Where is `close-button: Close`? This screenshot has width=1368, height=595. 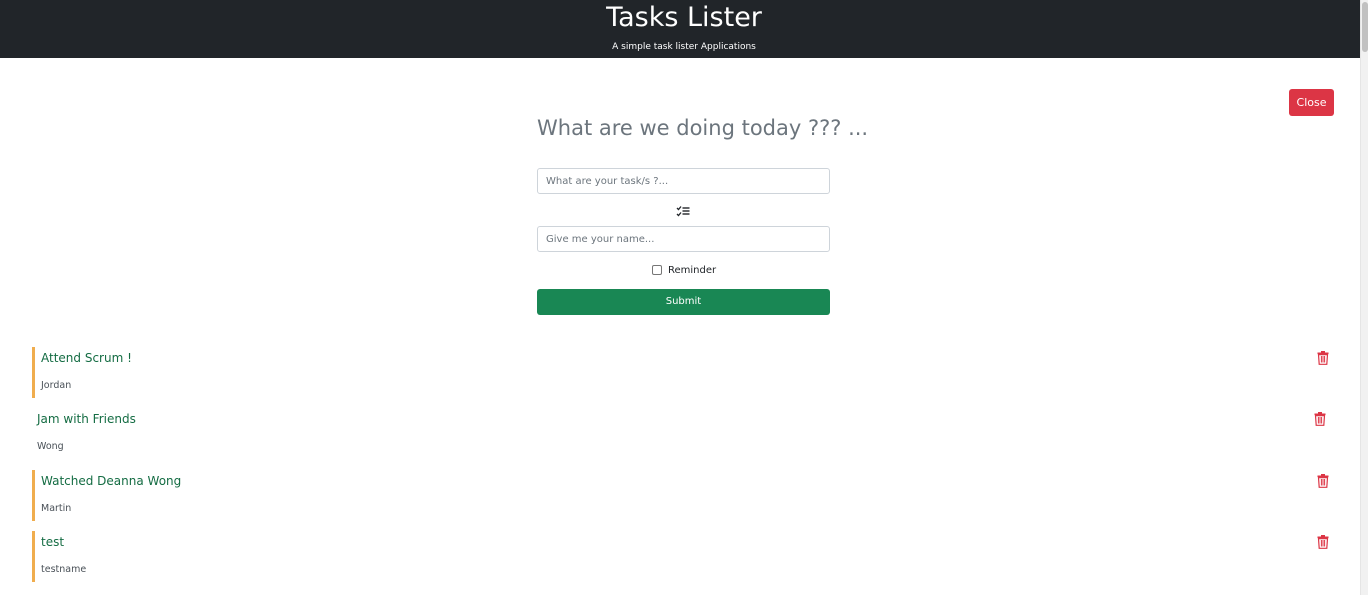
close-button: Close is located at coordinates (1311, 102).